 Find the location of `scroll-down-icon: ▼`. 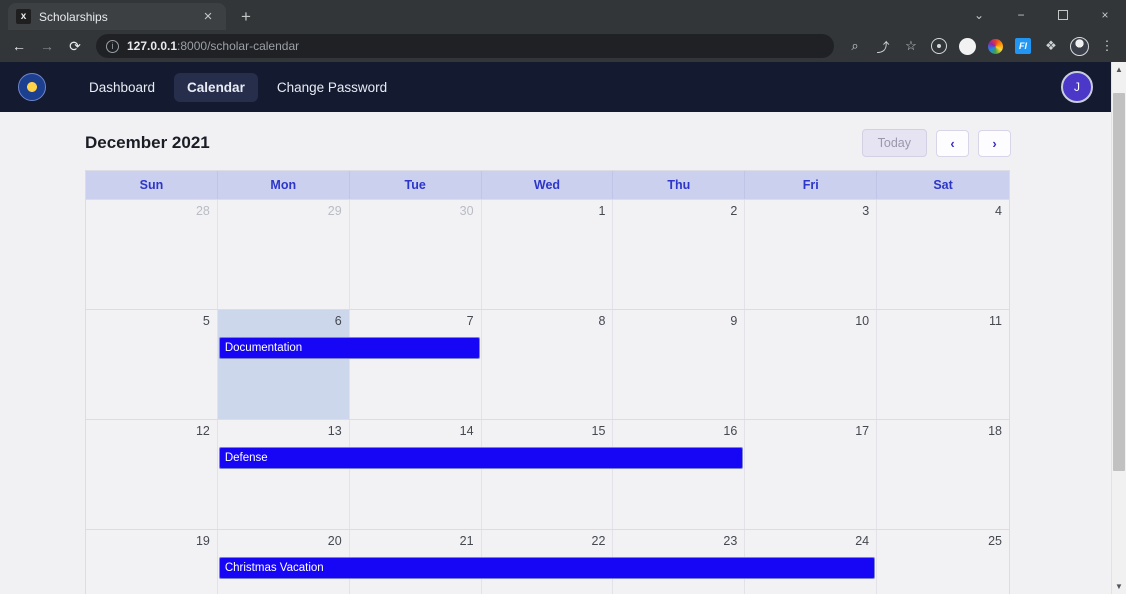

scroll-down-icon: ▼ is located at coordinates (1119, 586).